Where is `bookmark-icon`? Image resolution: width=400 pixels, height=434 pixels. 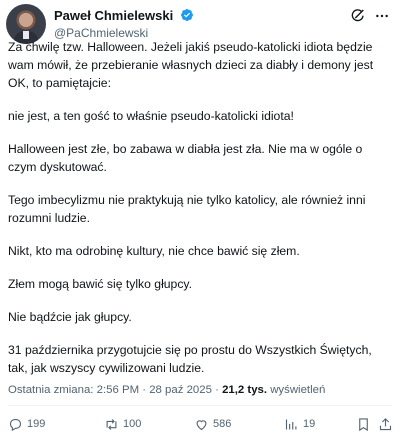
bookmark-icon is located at coordinates (363, 424).